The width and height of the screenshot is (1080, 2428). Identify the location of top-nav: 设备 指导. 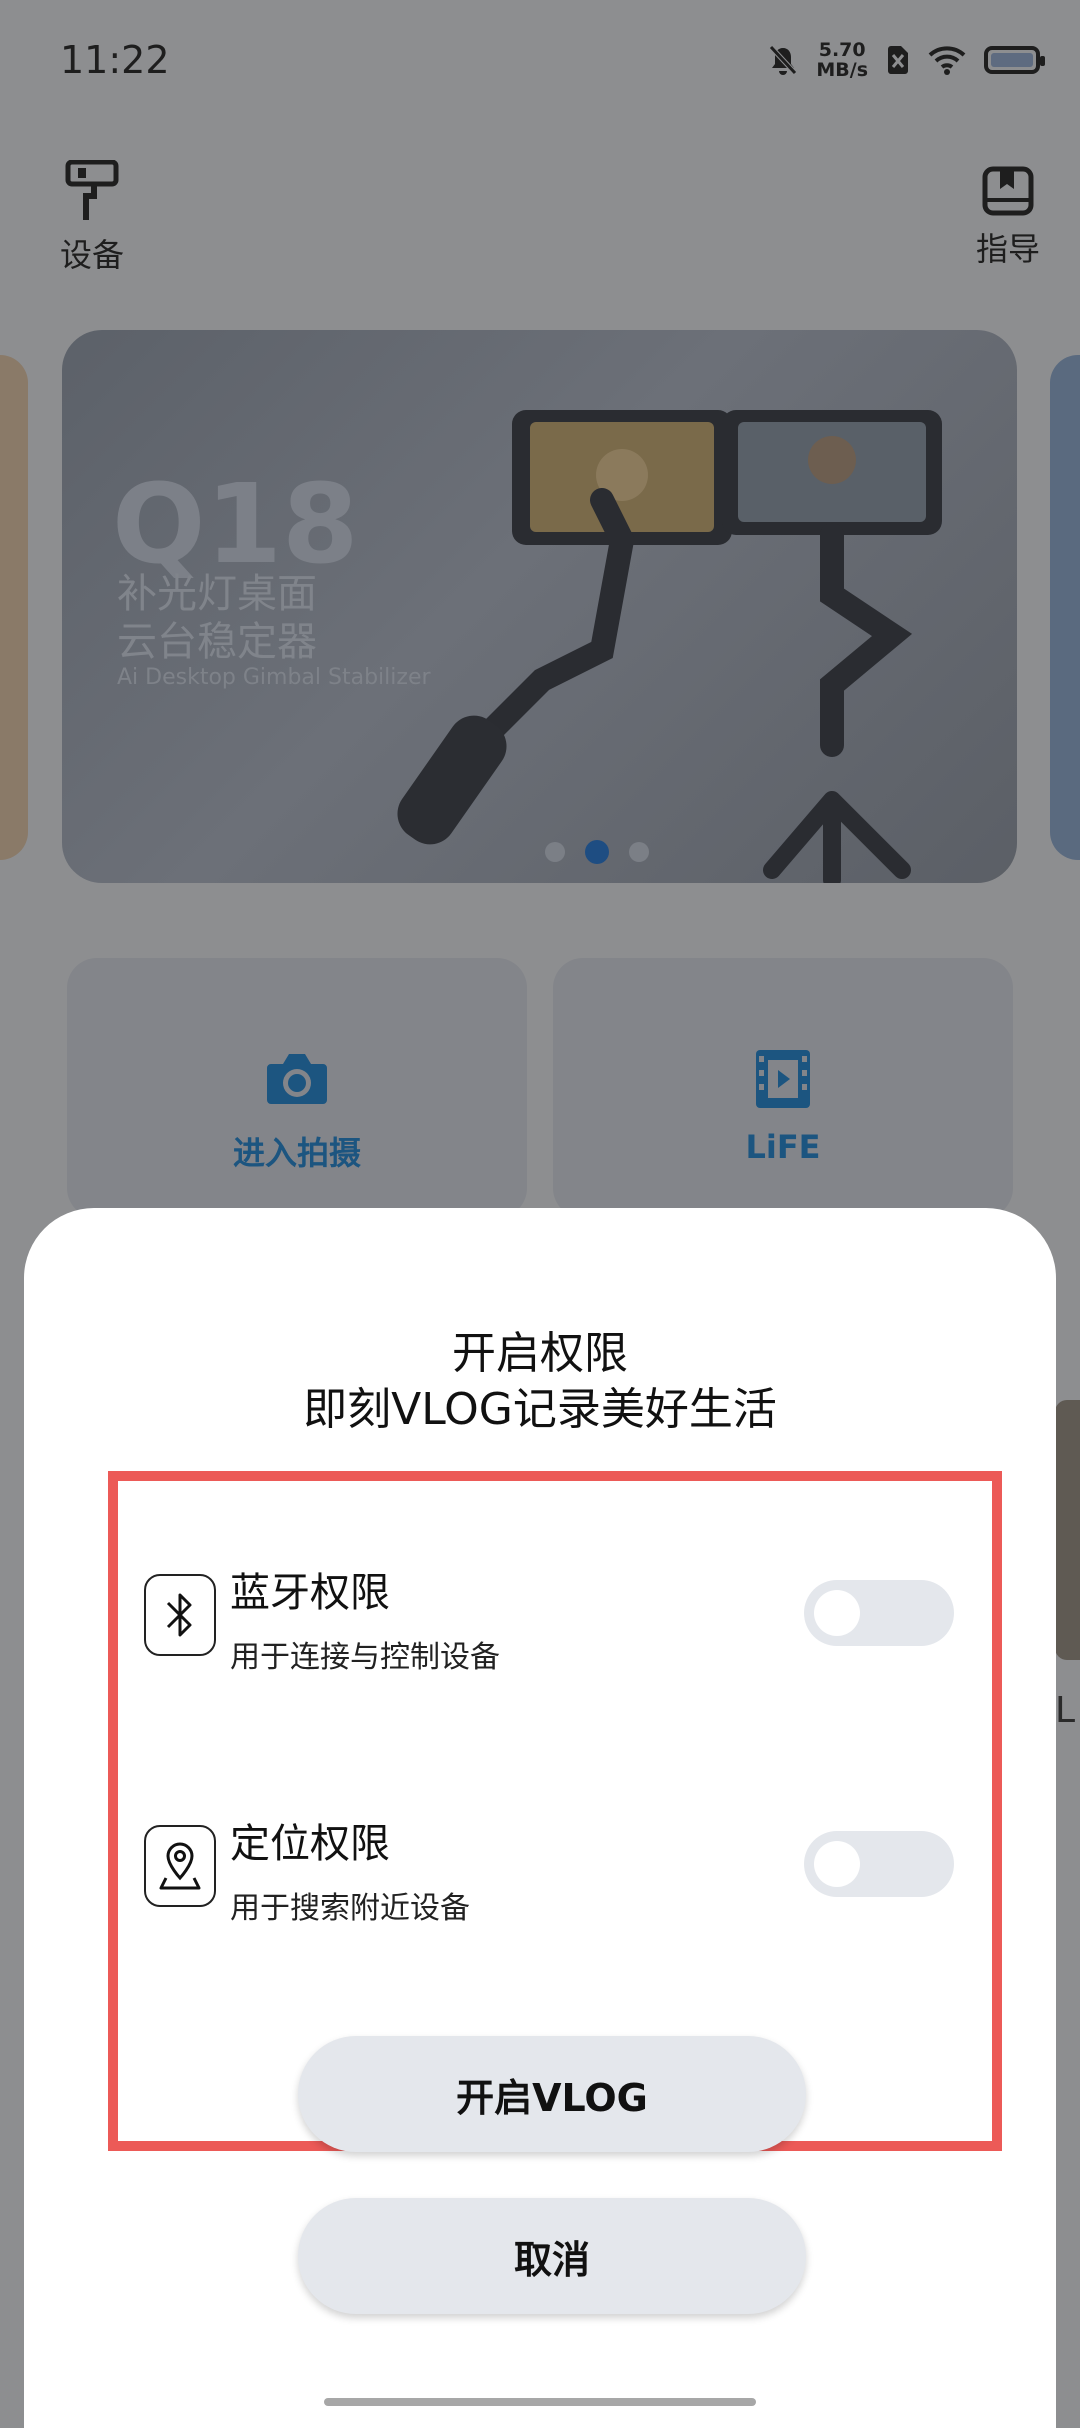
(540, 220).